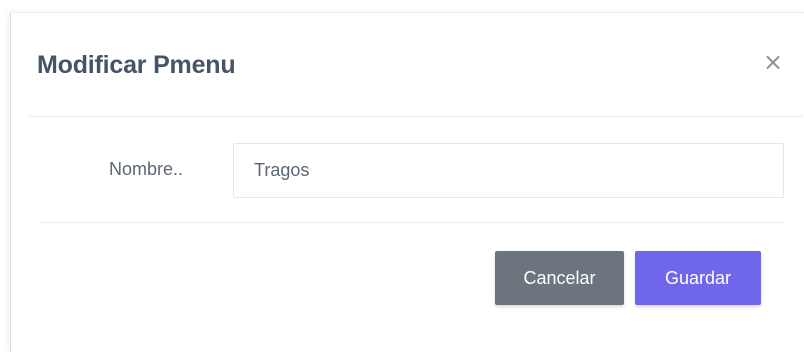  I want to click on nombre-input, so click(508, 170).